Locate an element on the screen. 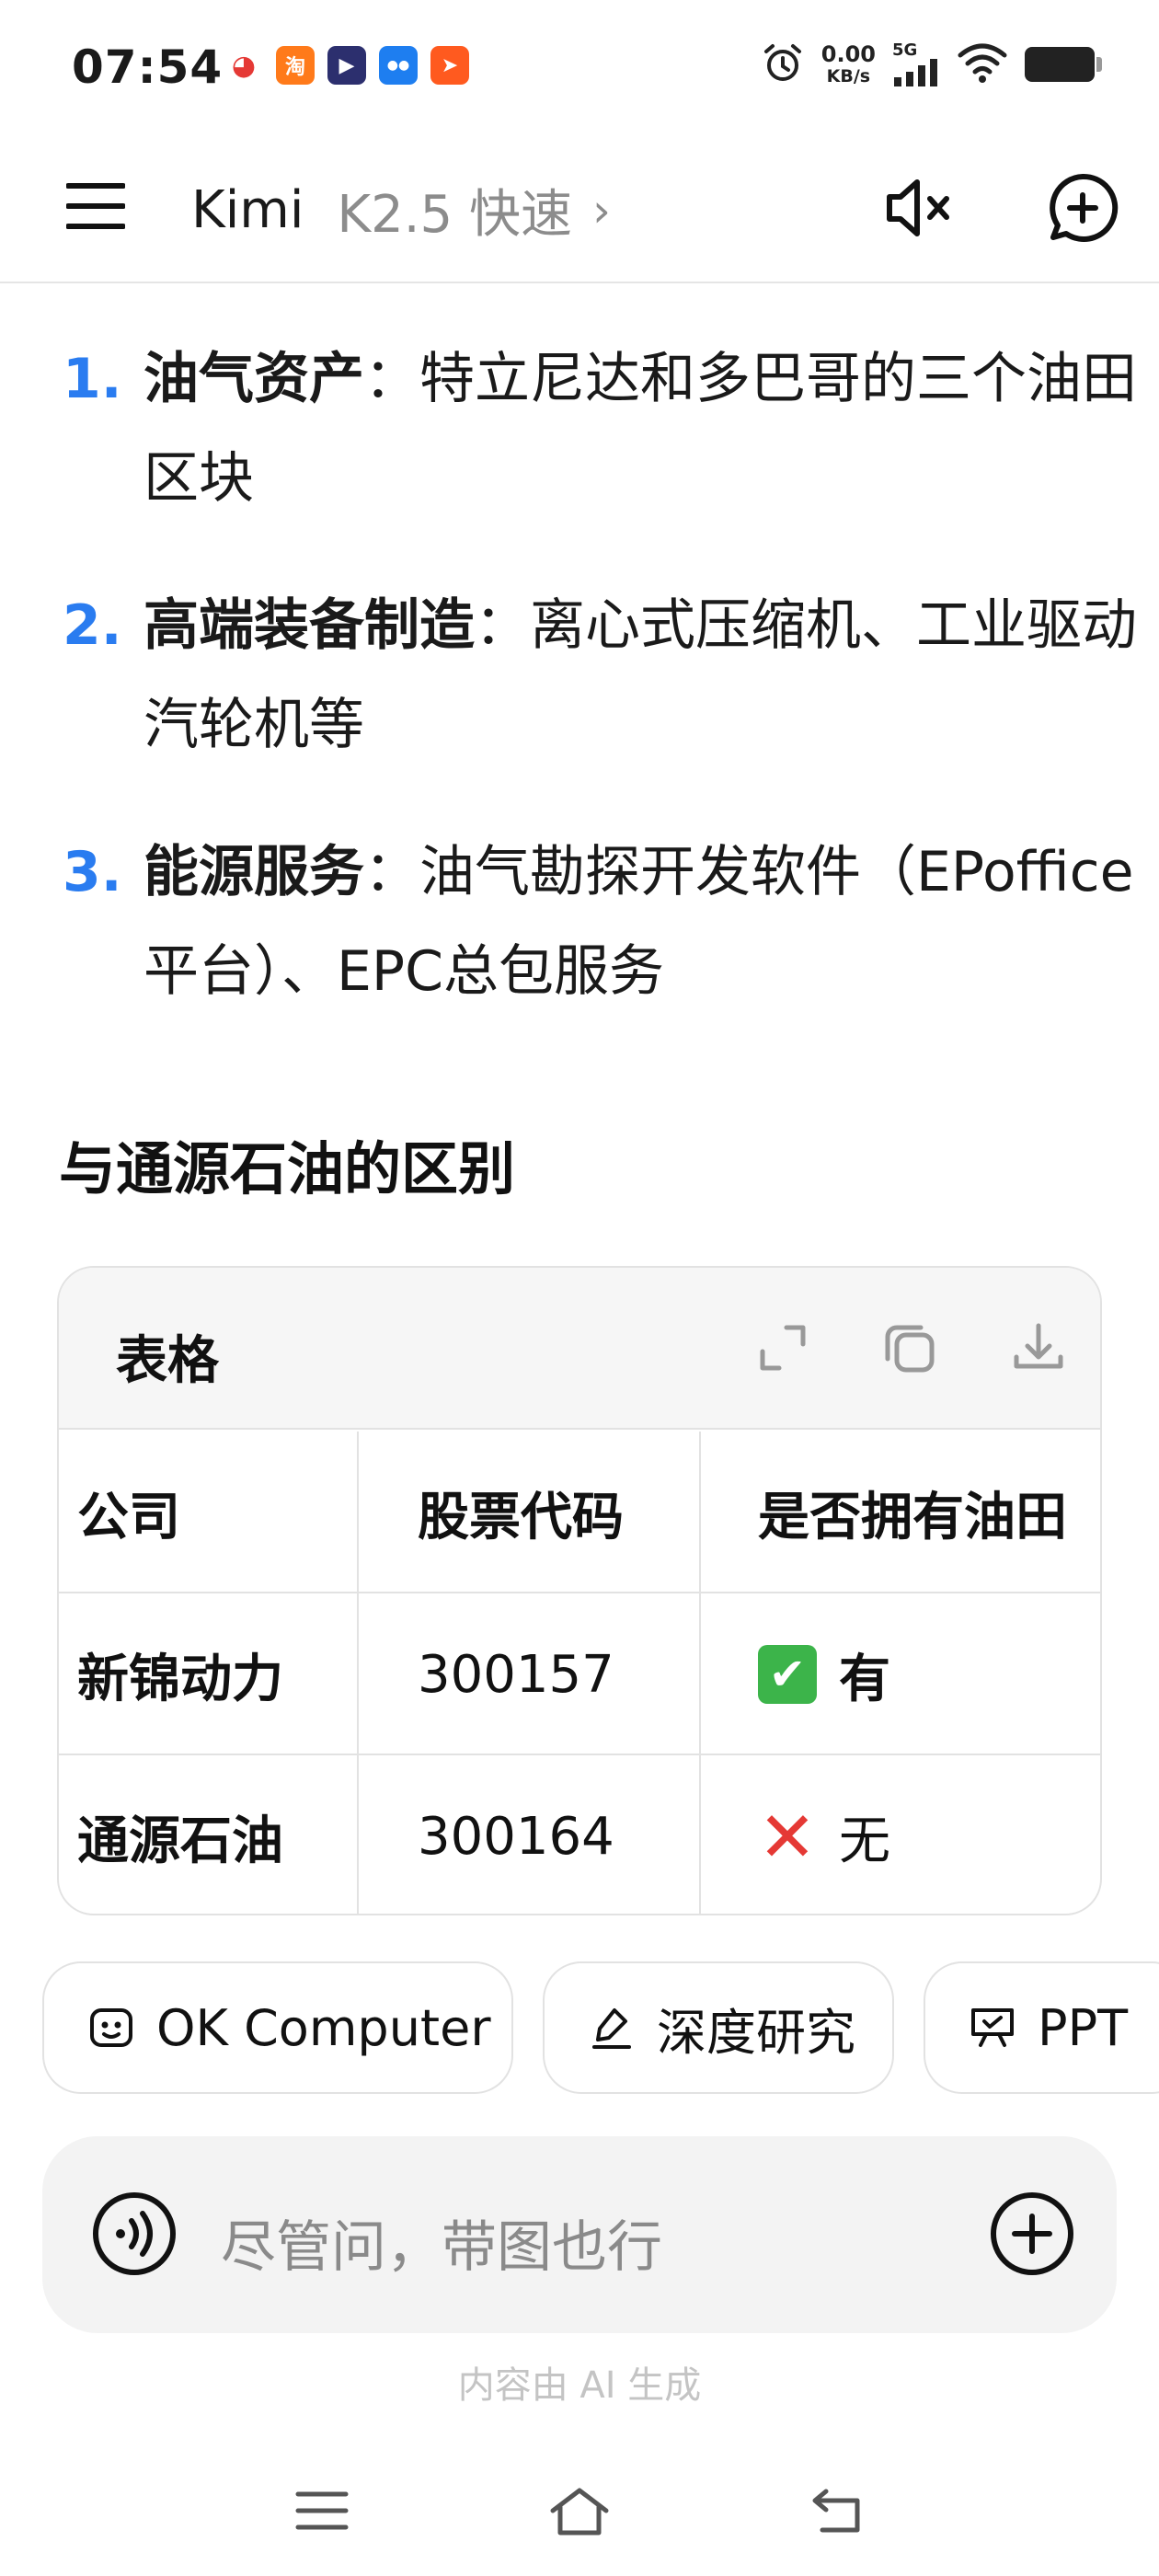 The image size is (1159, 2576). table-row: 通源石油 300164 ✕ 无 is located at coordinates (579, 1834).